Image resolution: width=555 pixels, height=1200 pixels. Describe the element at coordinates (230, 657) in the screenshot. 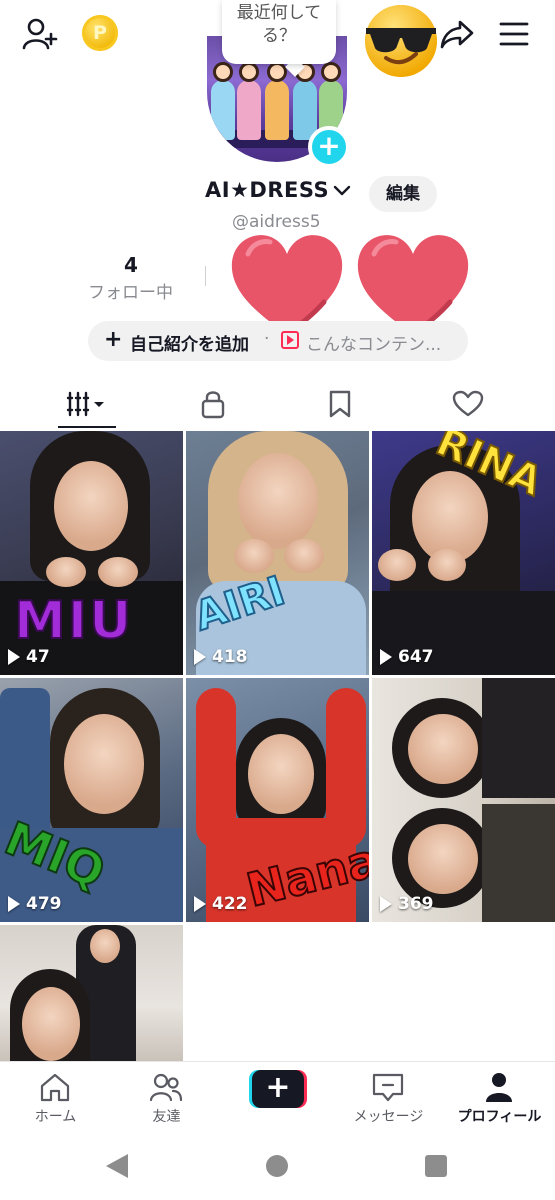

I see `view-count-value: 418` at that location.